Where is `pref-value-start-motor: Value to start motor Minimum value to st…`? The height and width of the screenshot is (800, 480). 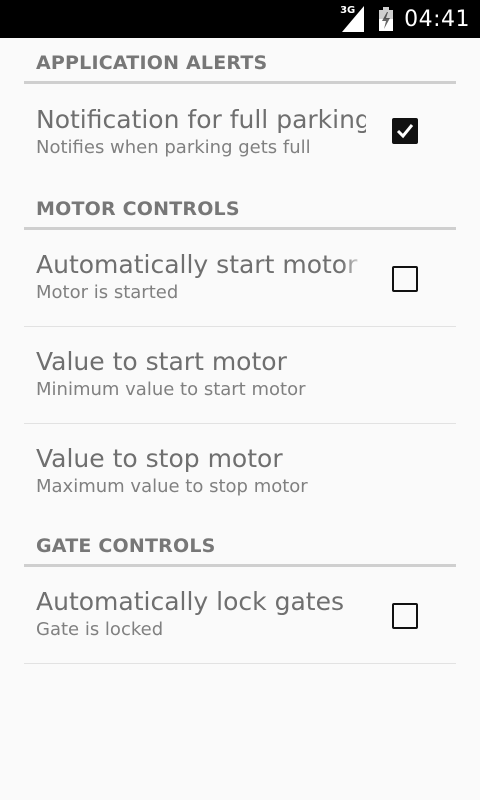
pref-value-start-motor: Value to start motor Minimum value to st… is located at coordinates (240, 375).